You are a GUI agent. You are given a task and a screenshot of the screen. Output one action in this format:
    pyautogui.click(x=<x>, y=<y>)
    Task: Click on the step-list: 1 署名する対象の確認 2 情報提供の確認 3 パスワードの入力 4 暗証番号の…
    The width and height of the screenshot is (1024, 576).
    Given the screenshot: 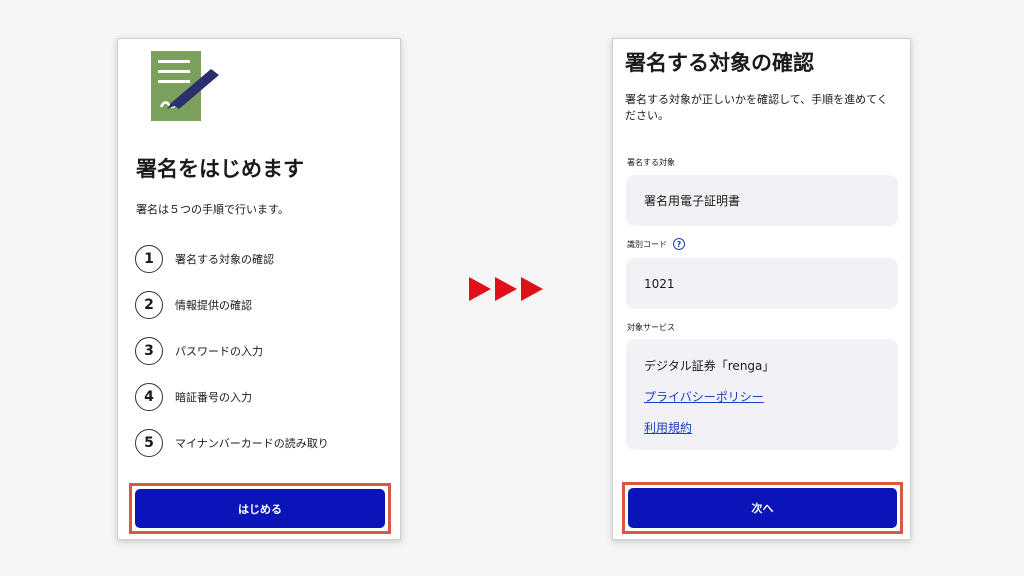 What is the action you would take?
    pyautogui.click(x=265, y=351)
    